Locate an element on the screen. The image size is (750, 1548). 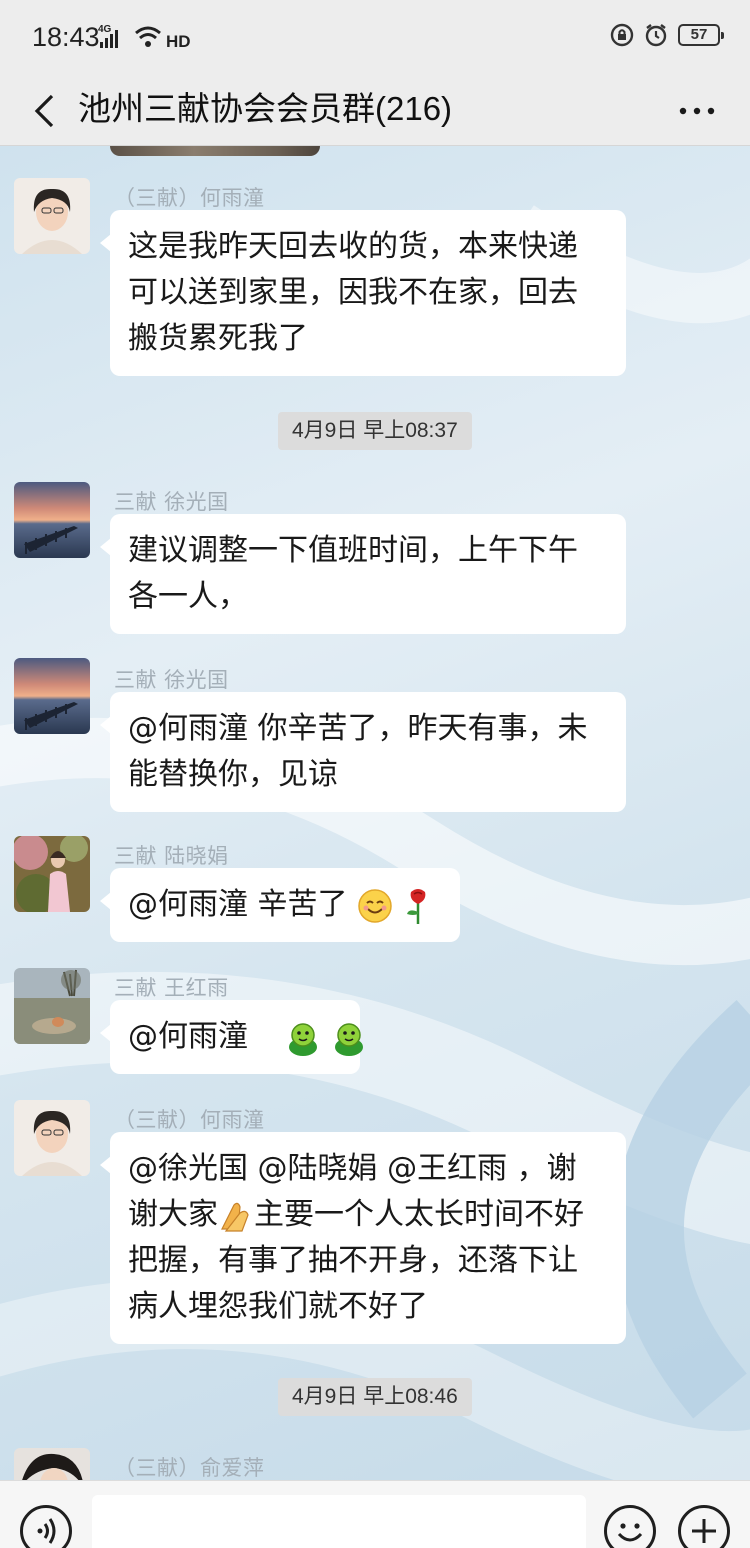
alarm-icon is located at coordinates (656, 35).